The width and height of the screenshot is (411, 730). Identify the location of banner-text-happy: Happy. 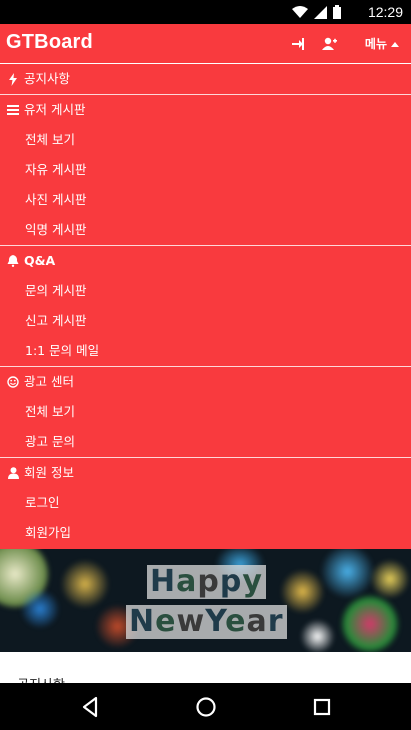
(206, 582).